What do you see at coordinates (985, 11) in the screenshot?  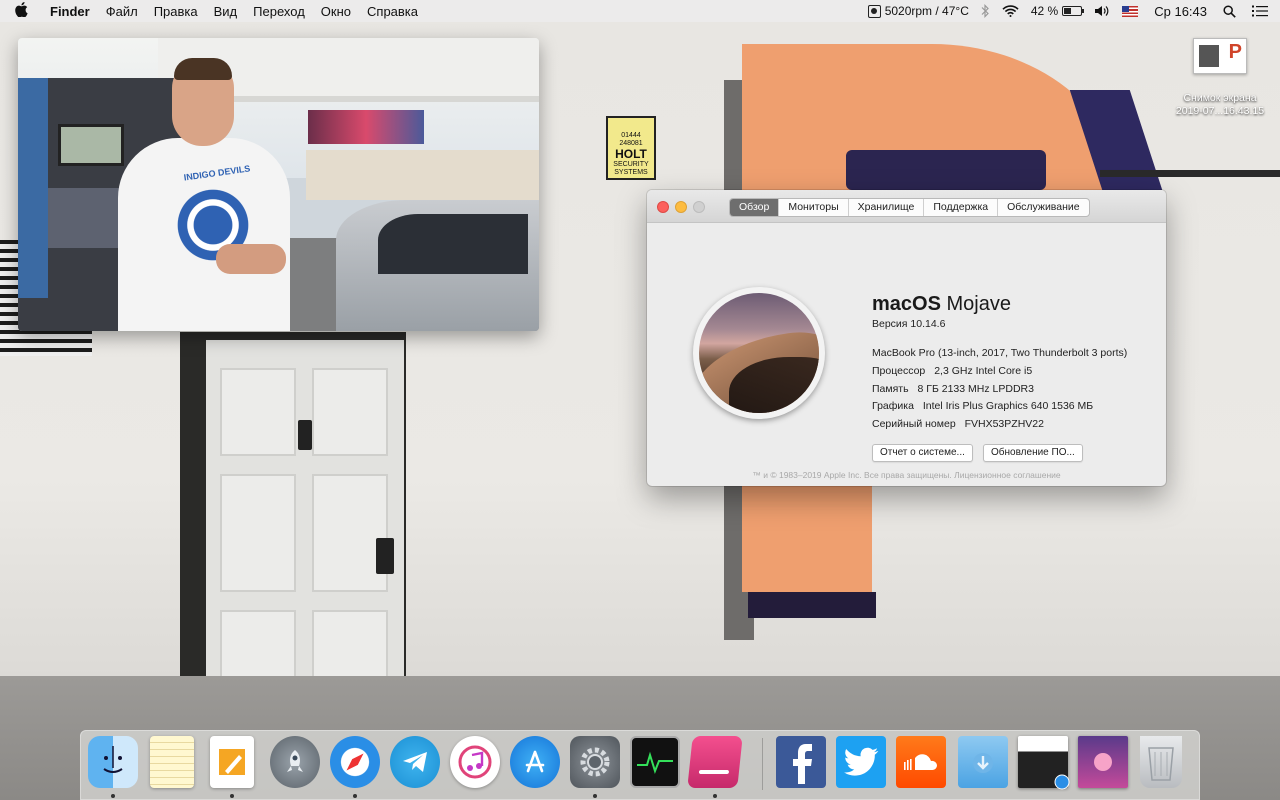 I see `bluetooth-icon` at bounding box center [985, 11].